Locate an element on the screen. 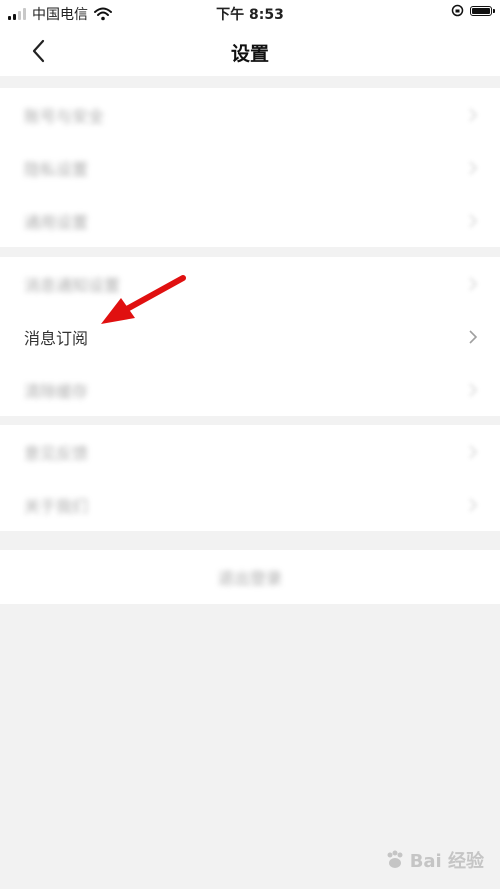 Image resolution: width=500 pixels, height=889 pixels. row-label: 通用设置 is located at coordinates (56, 222).